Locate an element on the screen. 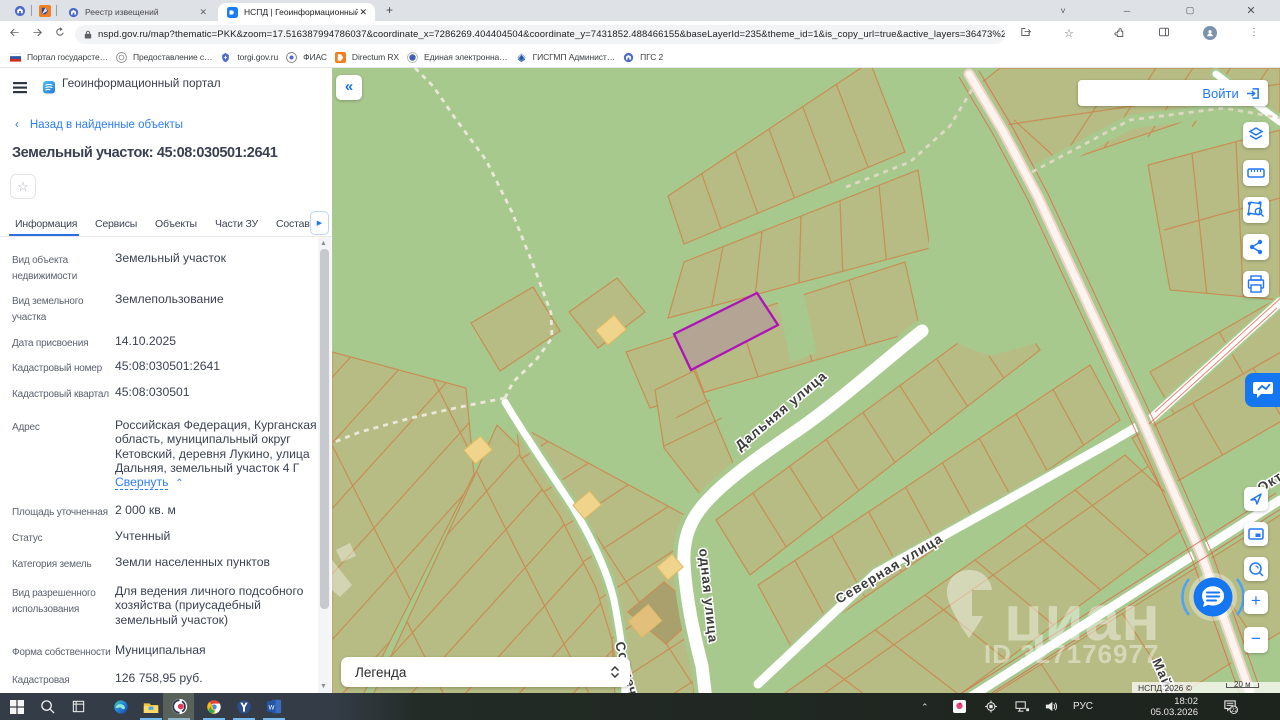 The width and height of the screenshot is (1280, 720). svg-text: 22 is located at coordinates (1234, 710).